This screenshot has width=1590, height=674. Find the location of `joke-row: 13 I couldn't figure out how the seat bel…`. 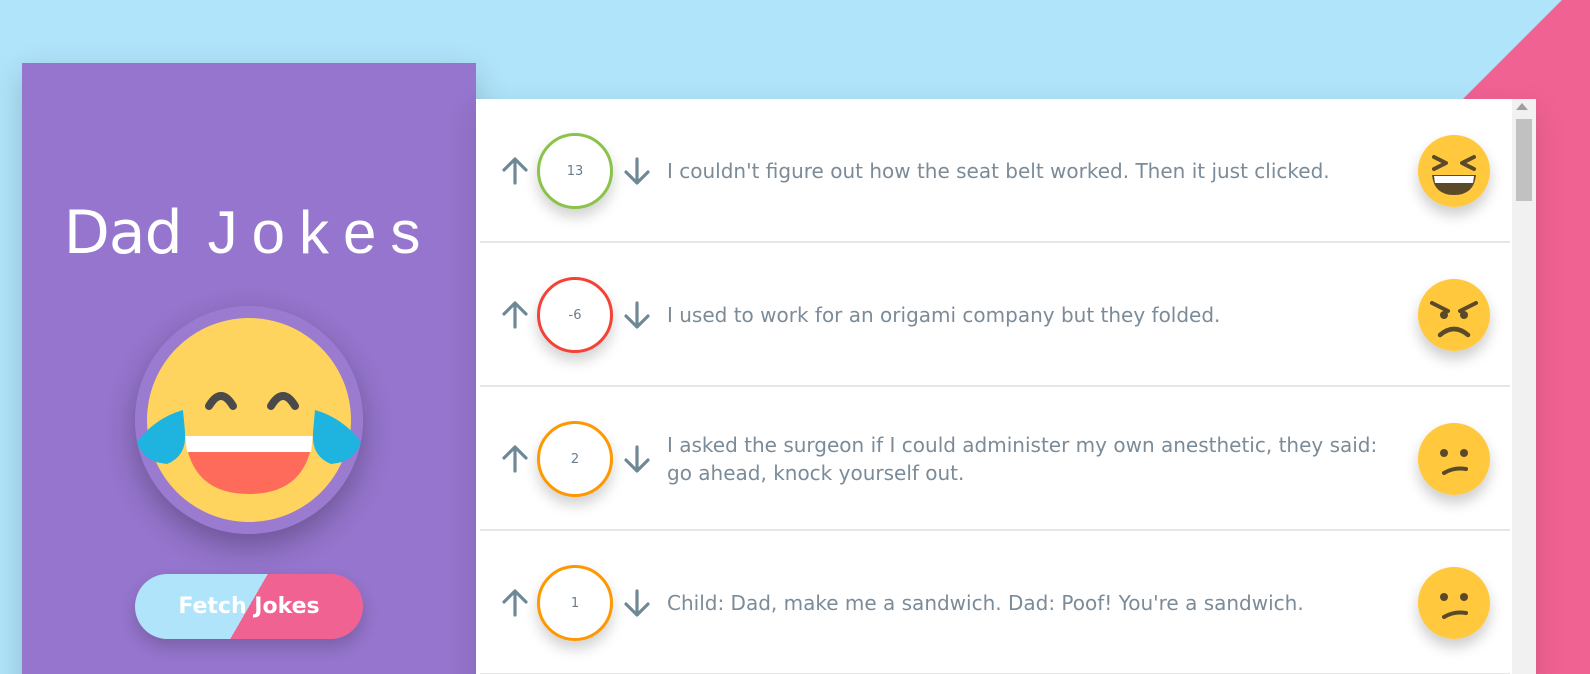

joke-row: 13 I couldn't figure out how the seat bel… is located at coordinates (995, 171).